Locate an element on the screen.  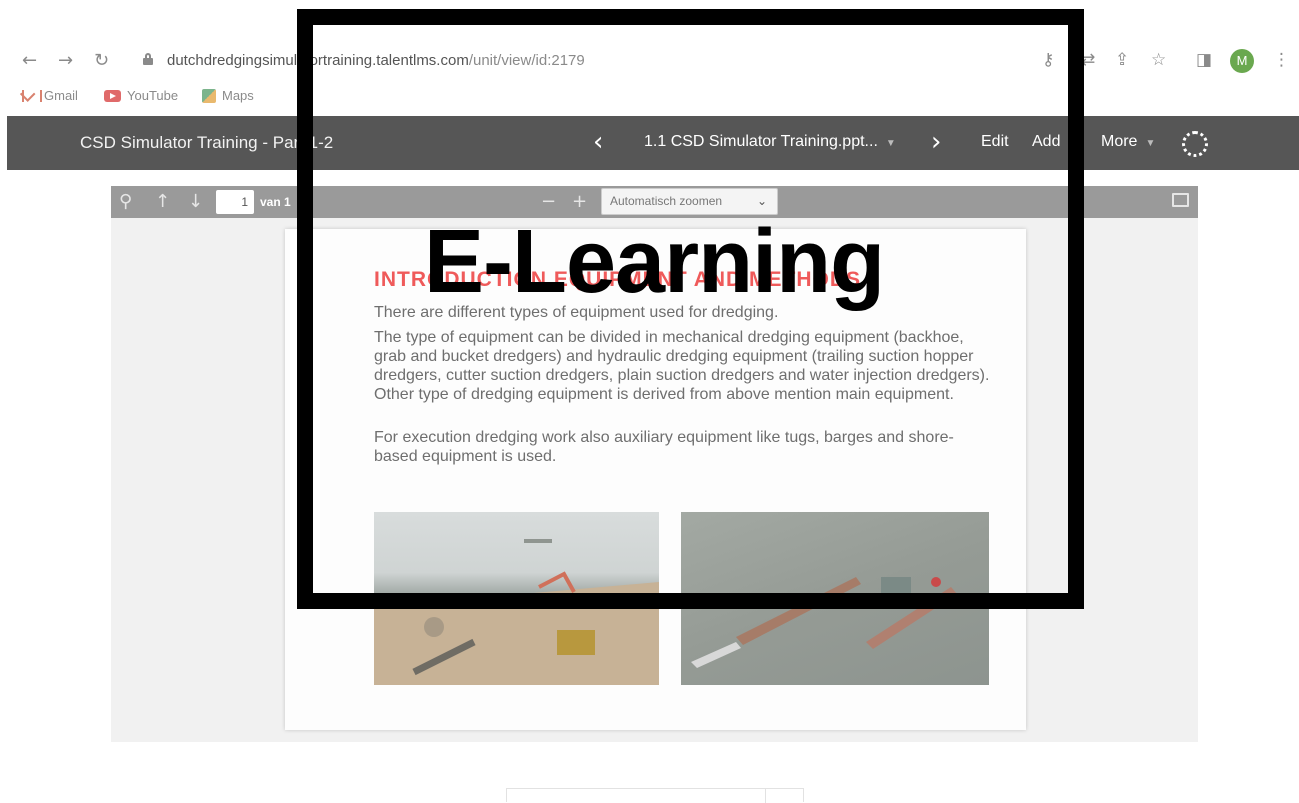
bookmark-gmail: Gmail is located at coordinates (50, 95).